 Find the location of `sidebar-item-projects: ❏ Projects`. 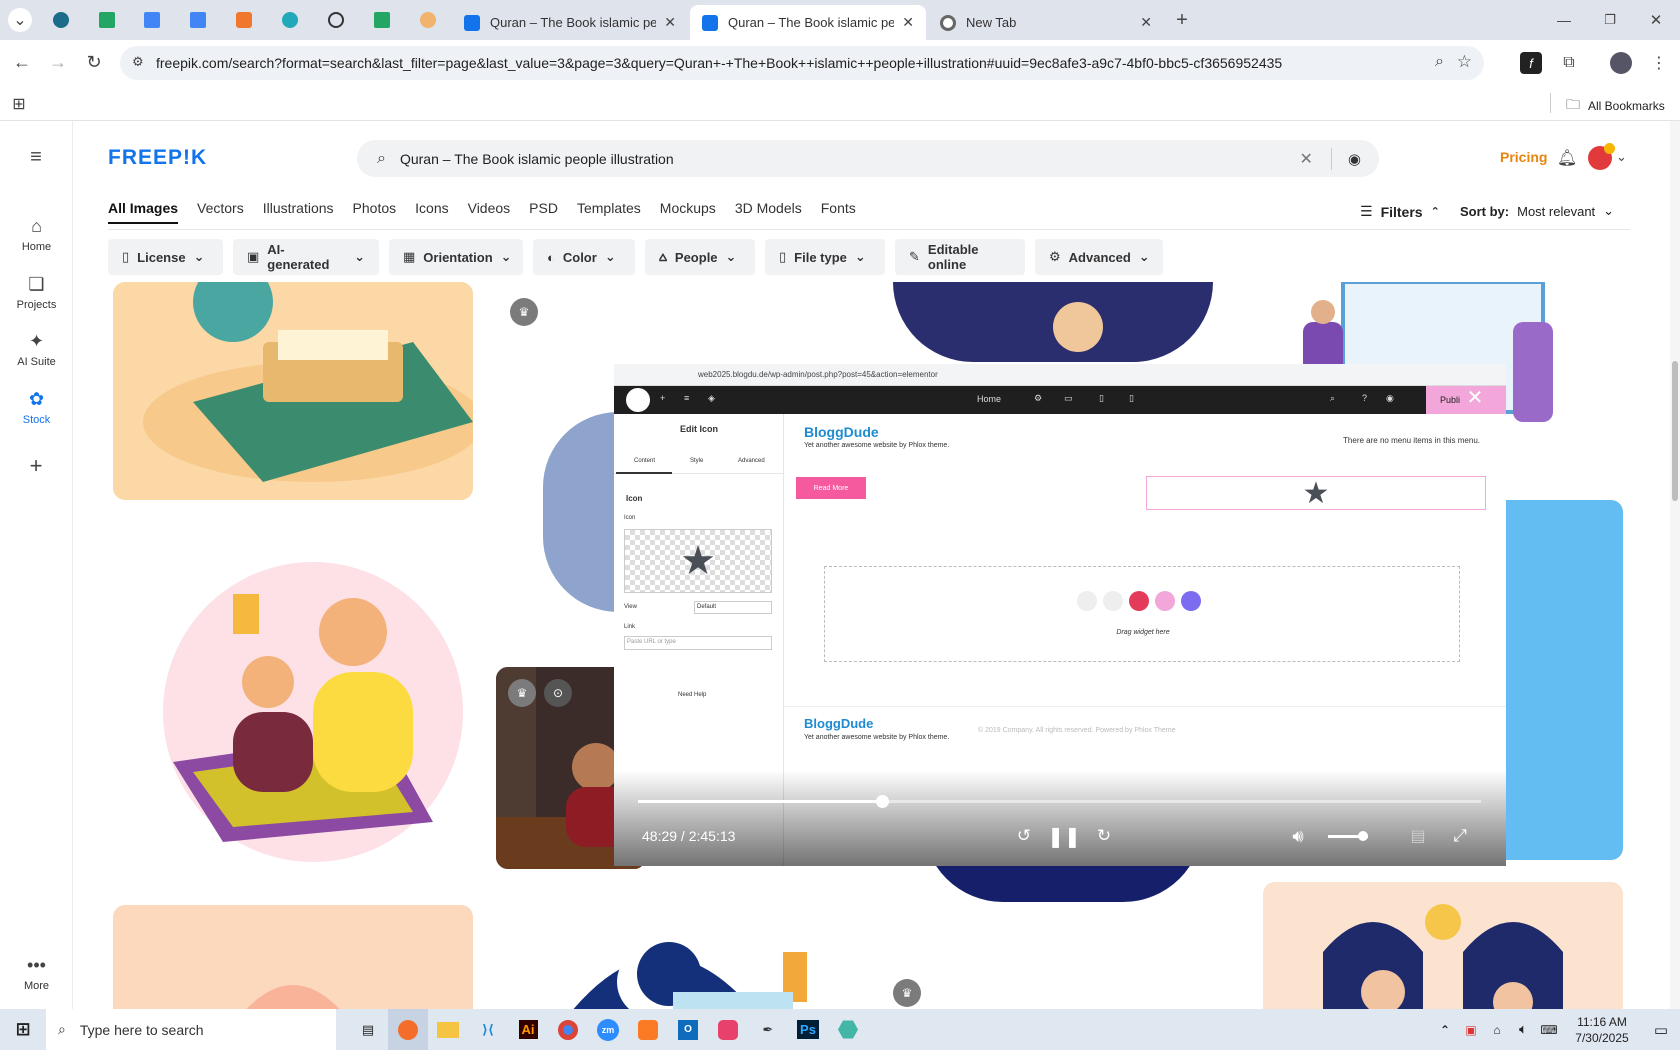

sidebar-item-projects: ❏ Projects is located at coordinates (36, 292).